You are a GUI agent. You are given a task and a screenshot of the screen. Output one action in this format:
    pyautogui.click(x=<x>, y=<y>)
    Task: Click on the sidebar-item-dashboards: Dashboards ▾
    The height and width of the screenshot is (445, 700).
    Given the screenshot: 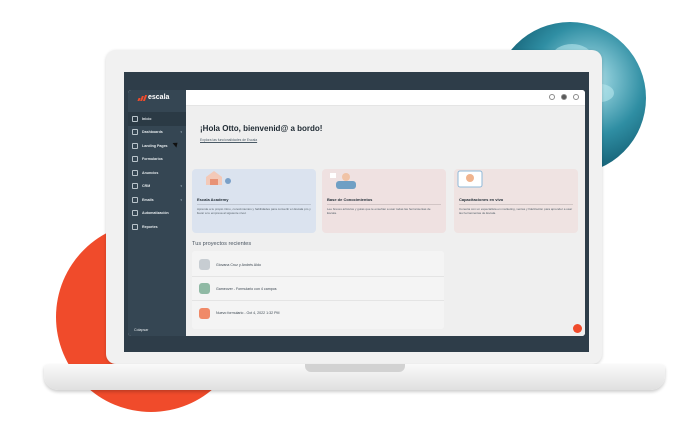 What is the action you would take?
    pyautogui.click(x=157, y=133)
    